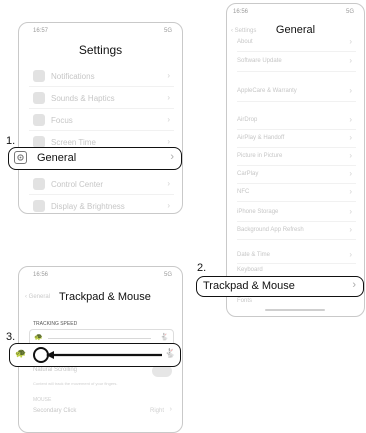 Image resolution: width=366 pixels, height=433 pixels. What do you see at coordinates (11, 141) in the screenshot?
I see `step-1-label: 1.` at bounding box center [11, 141].